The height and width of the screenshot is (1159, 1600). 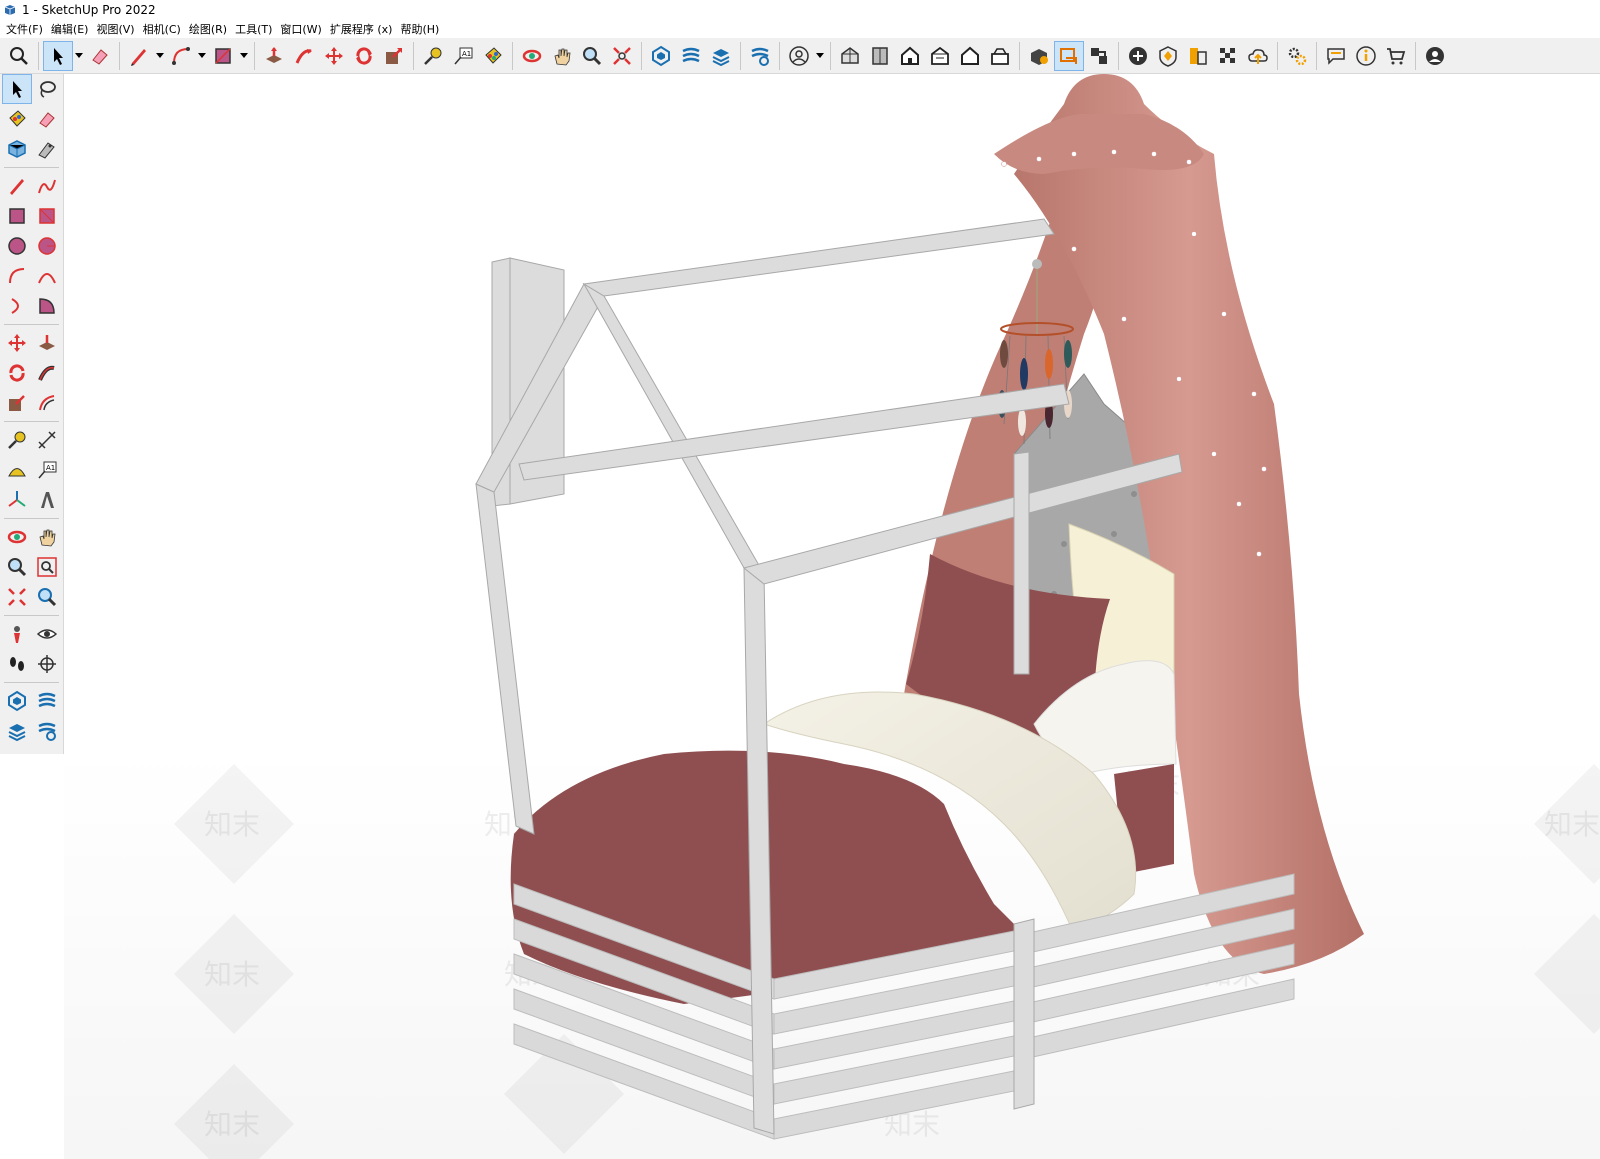 I want to click on text-tool-button: A1, so click(x=463, y=56).